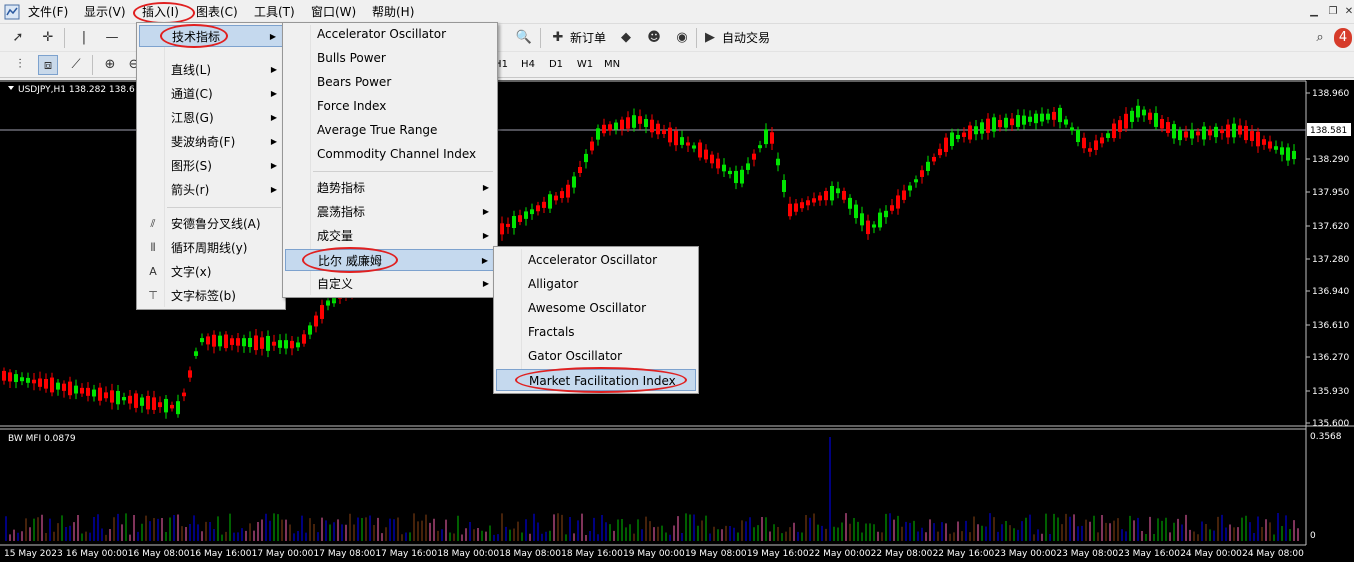 The image size is (1354, 562). I want to click on price-tick-label: 136.610, so click(1330, 326).